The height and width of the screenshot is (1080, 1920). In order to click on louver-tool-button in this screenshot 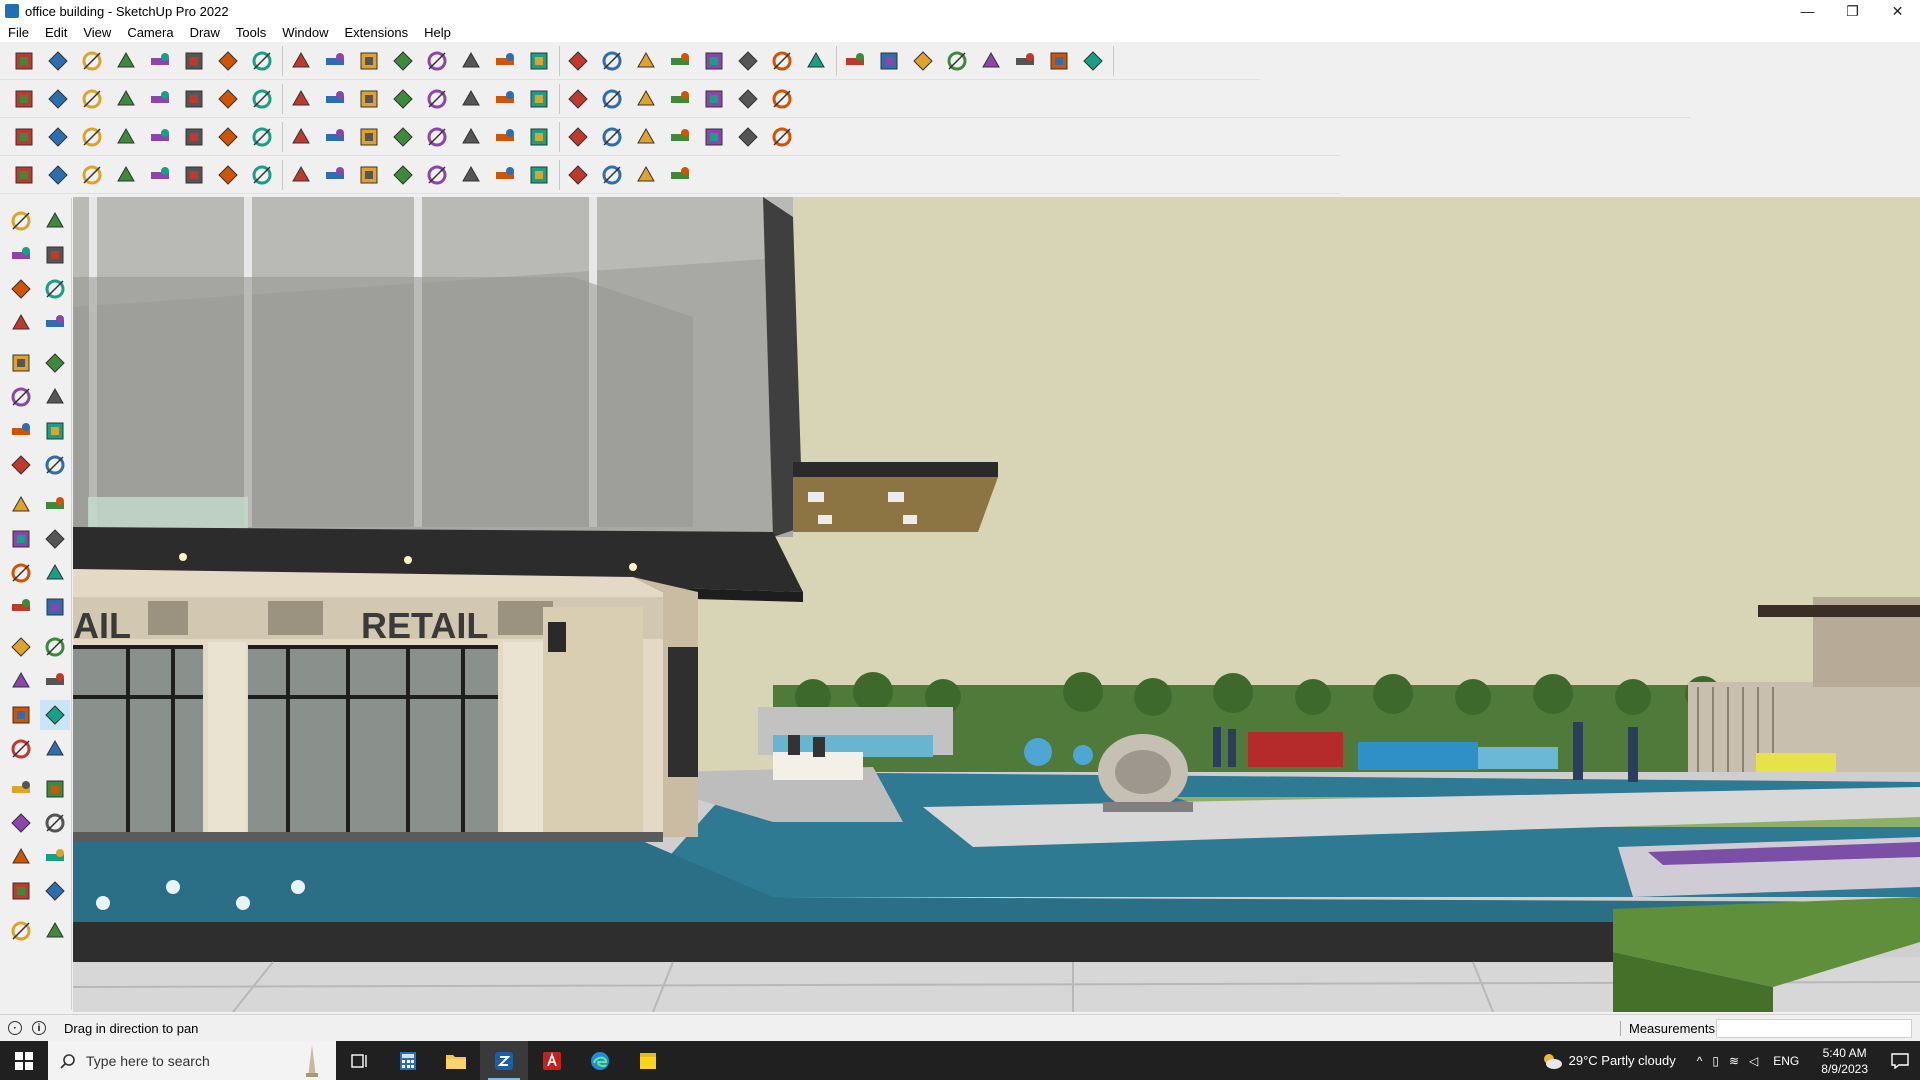, I will do `click(612, 175)`.